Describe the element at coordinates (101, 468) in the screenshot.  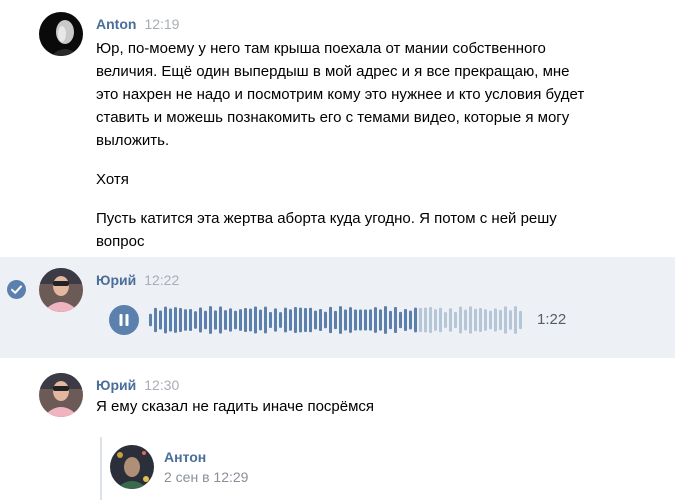
I see `forwarded-quote-bar` at that location.